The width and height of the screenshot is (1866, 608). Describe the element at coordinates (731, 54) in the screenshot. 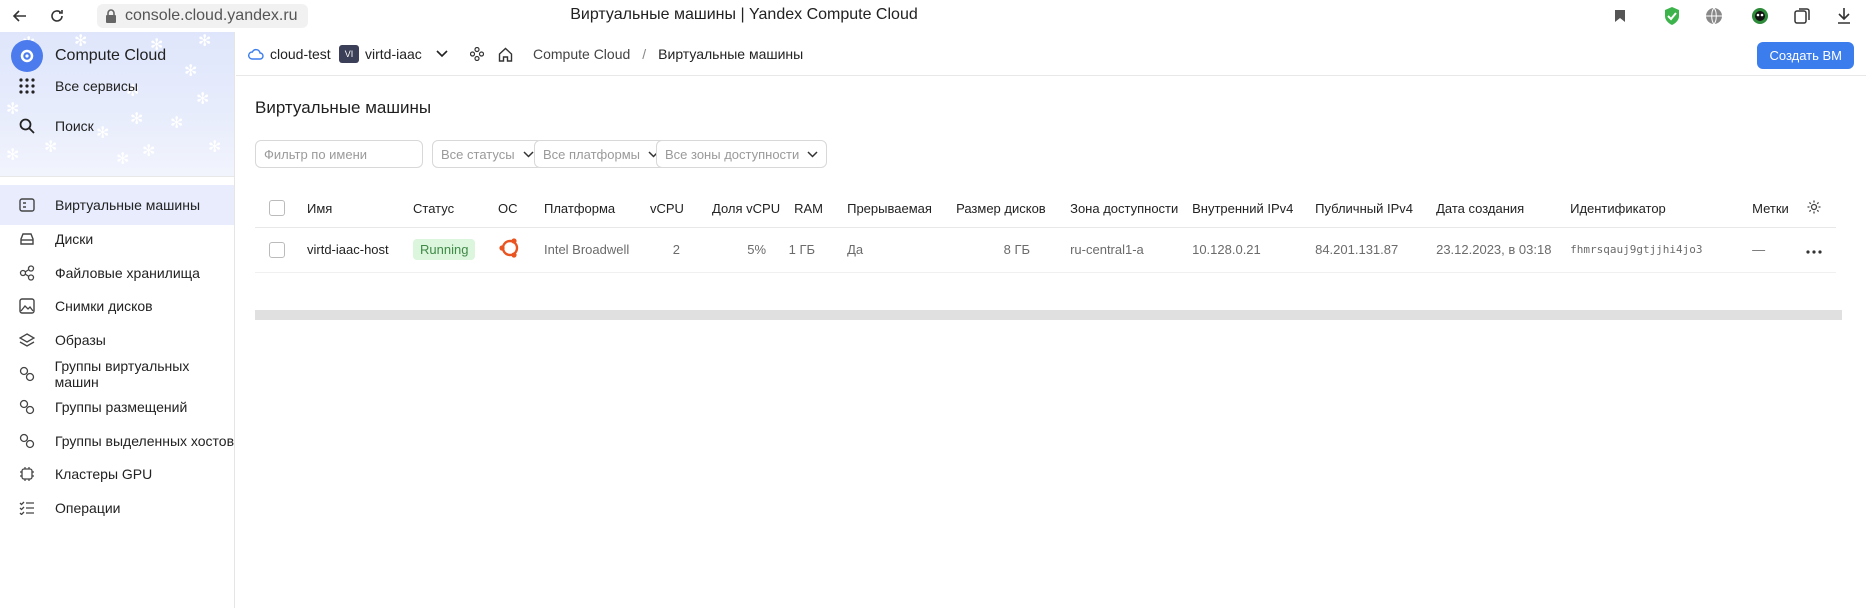

I see `breadcrumb-current: Виртуальные машины` at that location.